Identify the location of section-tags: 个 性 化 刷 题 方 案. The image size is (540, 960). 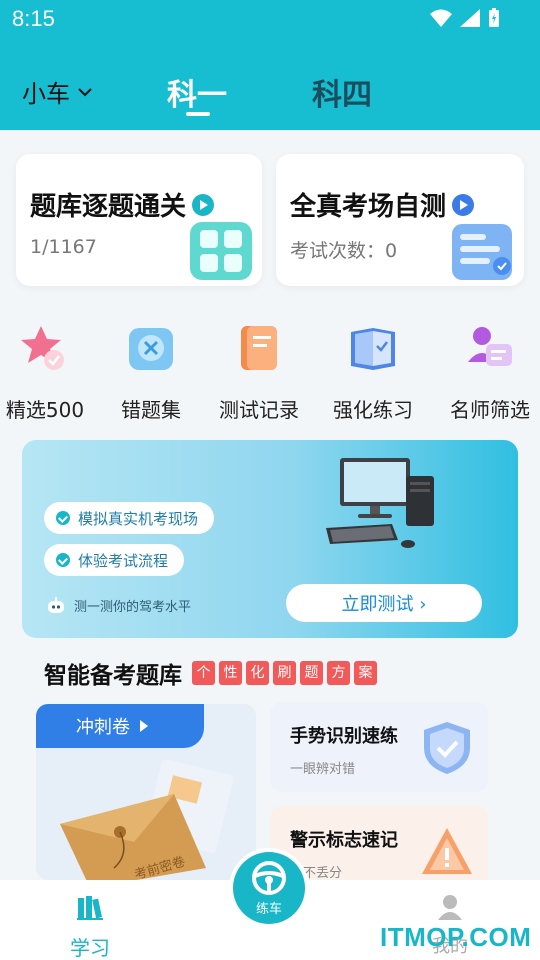
(284, 673).